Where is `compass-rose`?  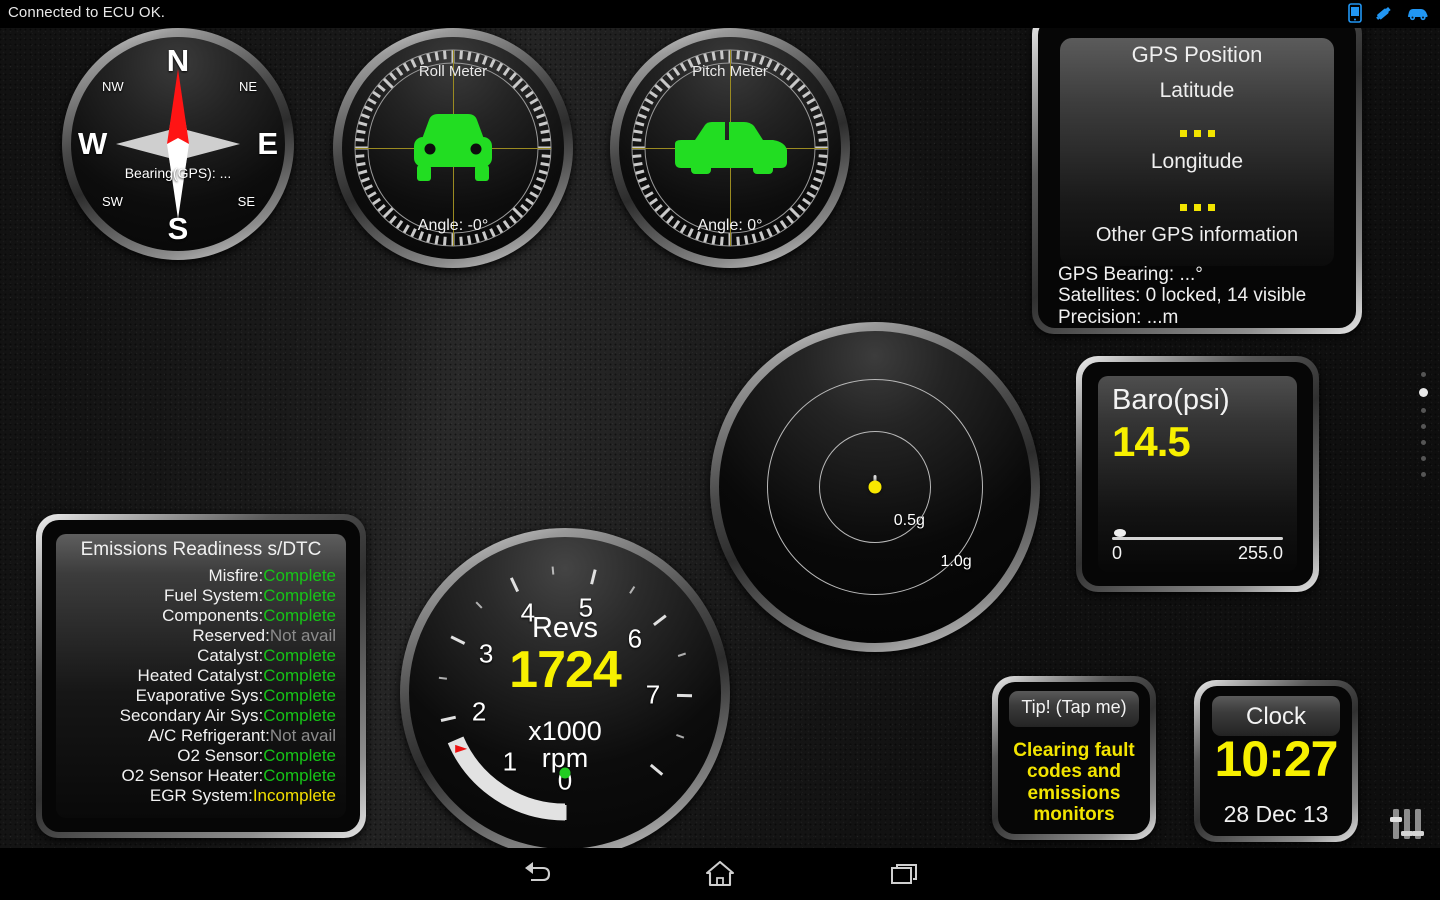 compass-rose is located at coordinates (178, 144).